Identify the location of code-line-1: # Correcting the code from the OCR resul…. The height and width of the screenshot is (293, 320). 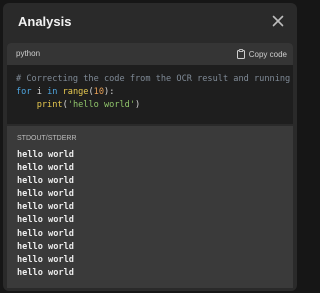
(154, 79).